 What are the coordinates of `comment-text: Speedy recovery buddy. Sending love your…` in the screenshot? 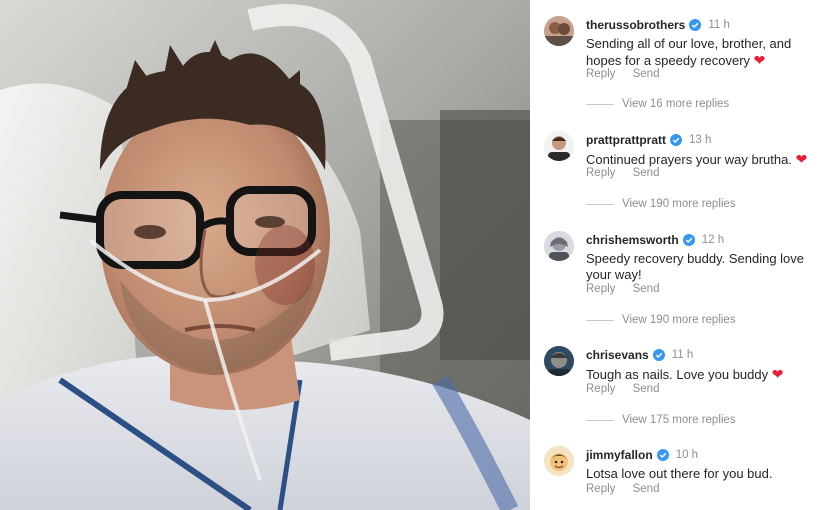 It's located at (706, 267).